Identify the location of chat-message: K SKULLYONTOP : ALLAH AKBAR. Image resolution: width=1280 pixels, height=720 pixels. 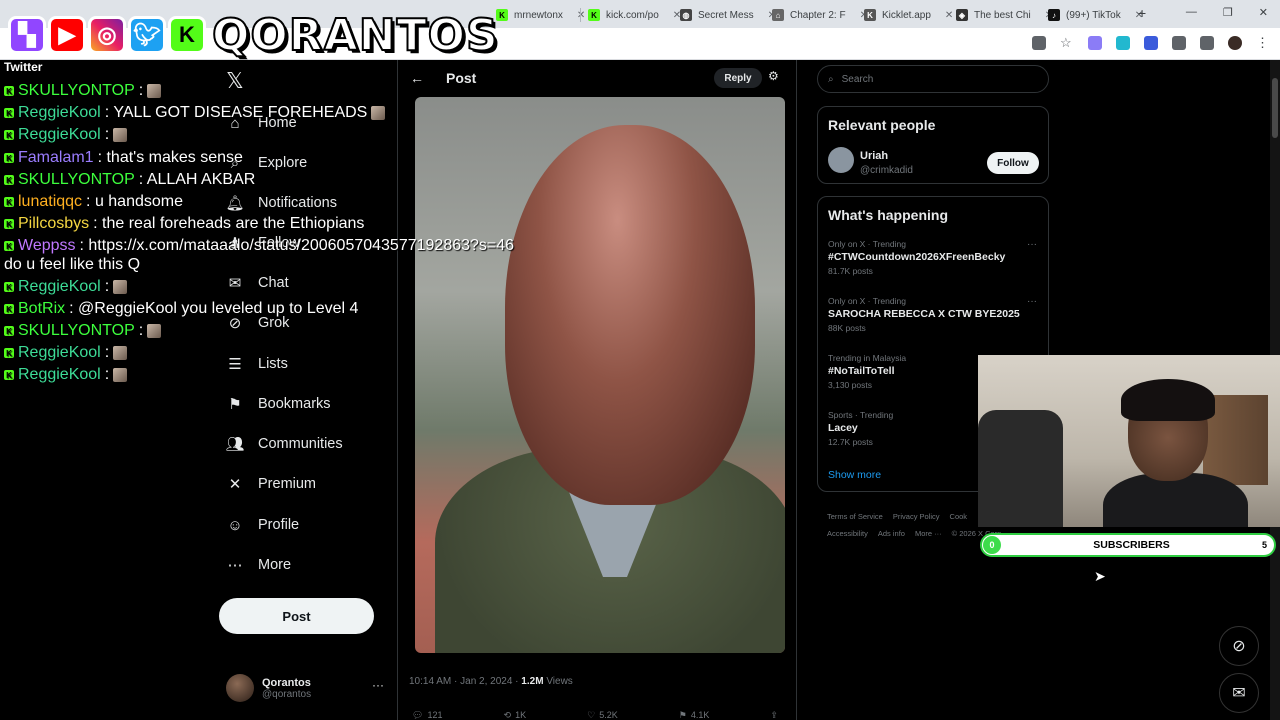
(129, 180).